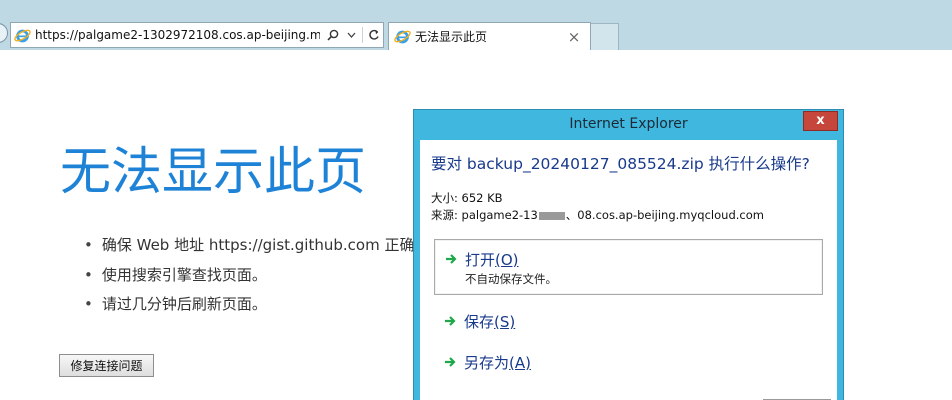 This screenshot has width=952, height=400. Describe the element at coordinates (249, 307) in the screenshot. I see `suggestion-item: 请过几分钟后刷新页面。` at that location.